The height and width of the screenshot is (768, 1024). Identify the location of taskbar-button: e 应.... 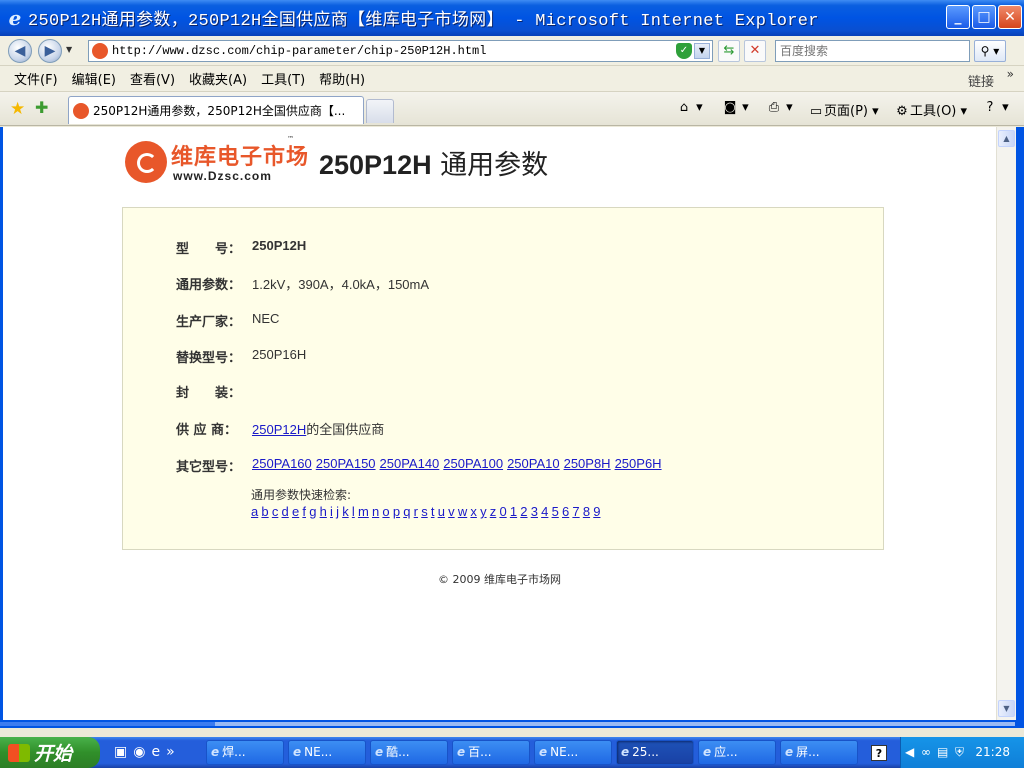
(737, 752).